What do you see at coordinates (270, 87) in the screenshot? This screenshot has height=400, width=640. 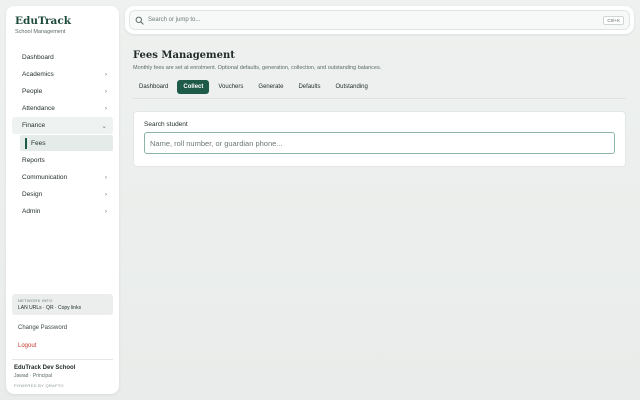 I see `tab-generate: Generate` at bounding box center [270, 87].